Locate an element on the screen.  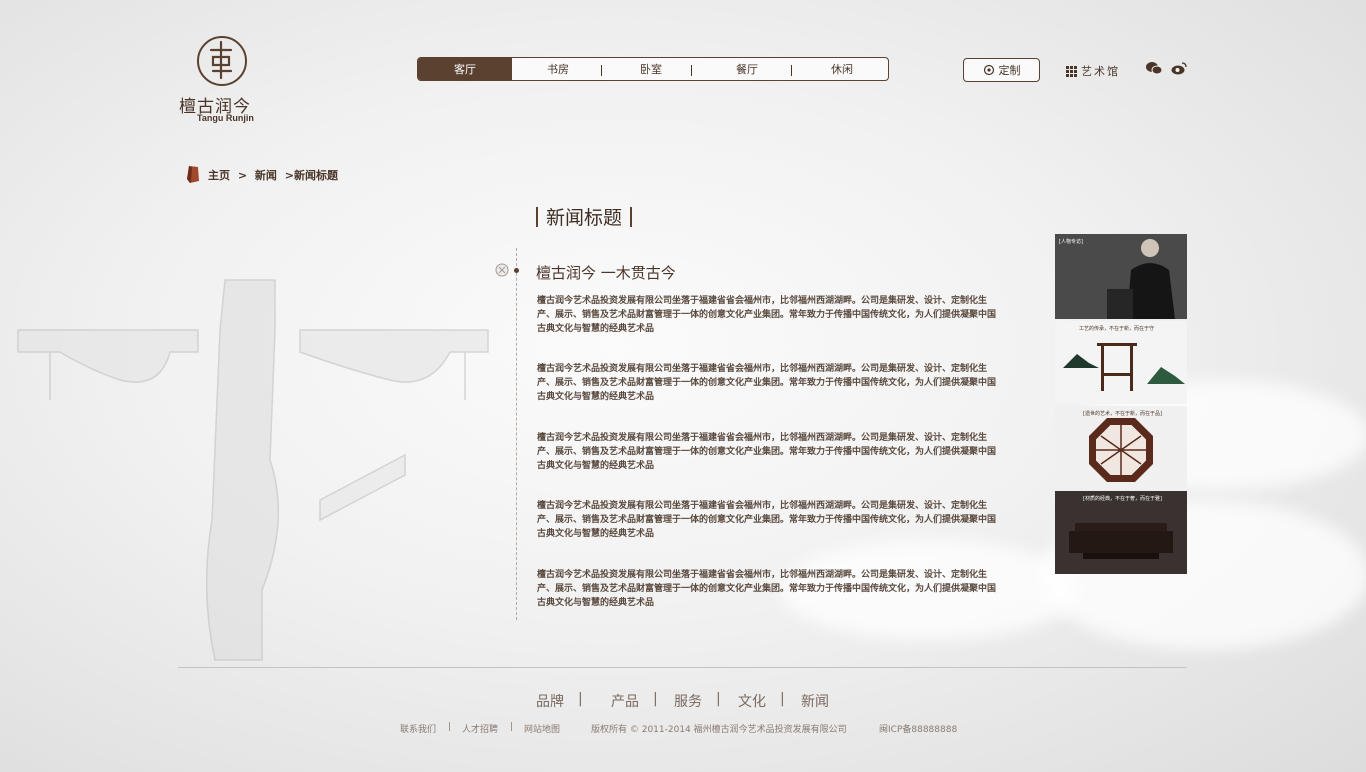
footer-nav-culture: 文化 is located at coordinates (752, 701).